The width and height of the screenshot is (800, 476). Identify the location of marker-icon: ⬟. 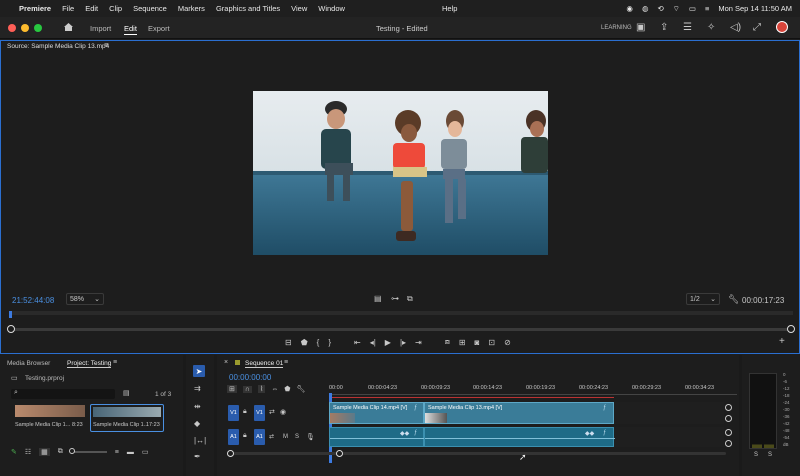
(287, 389).